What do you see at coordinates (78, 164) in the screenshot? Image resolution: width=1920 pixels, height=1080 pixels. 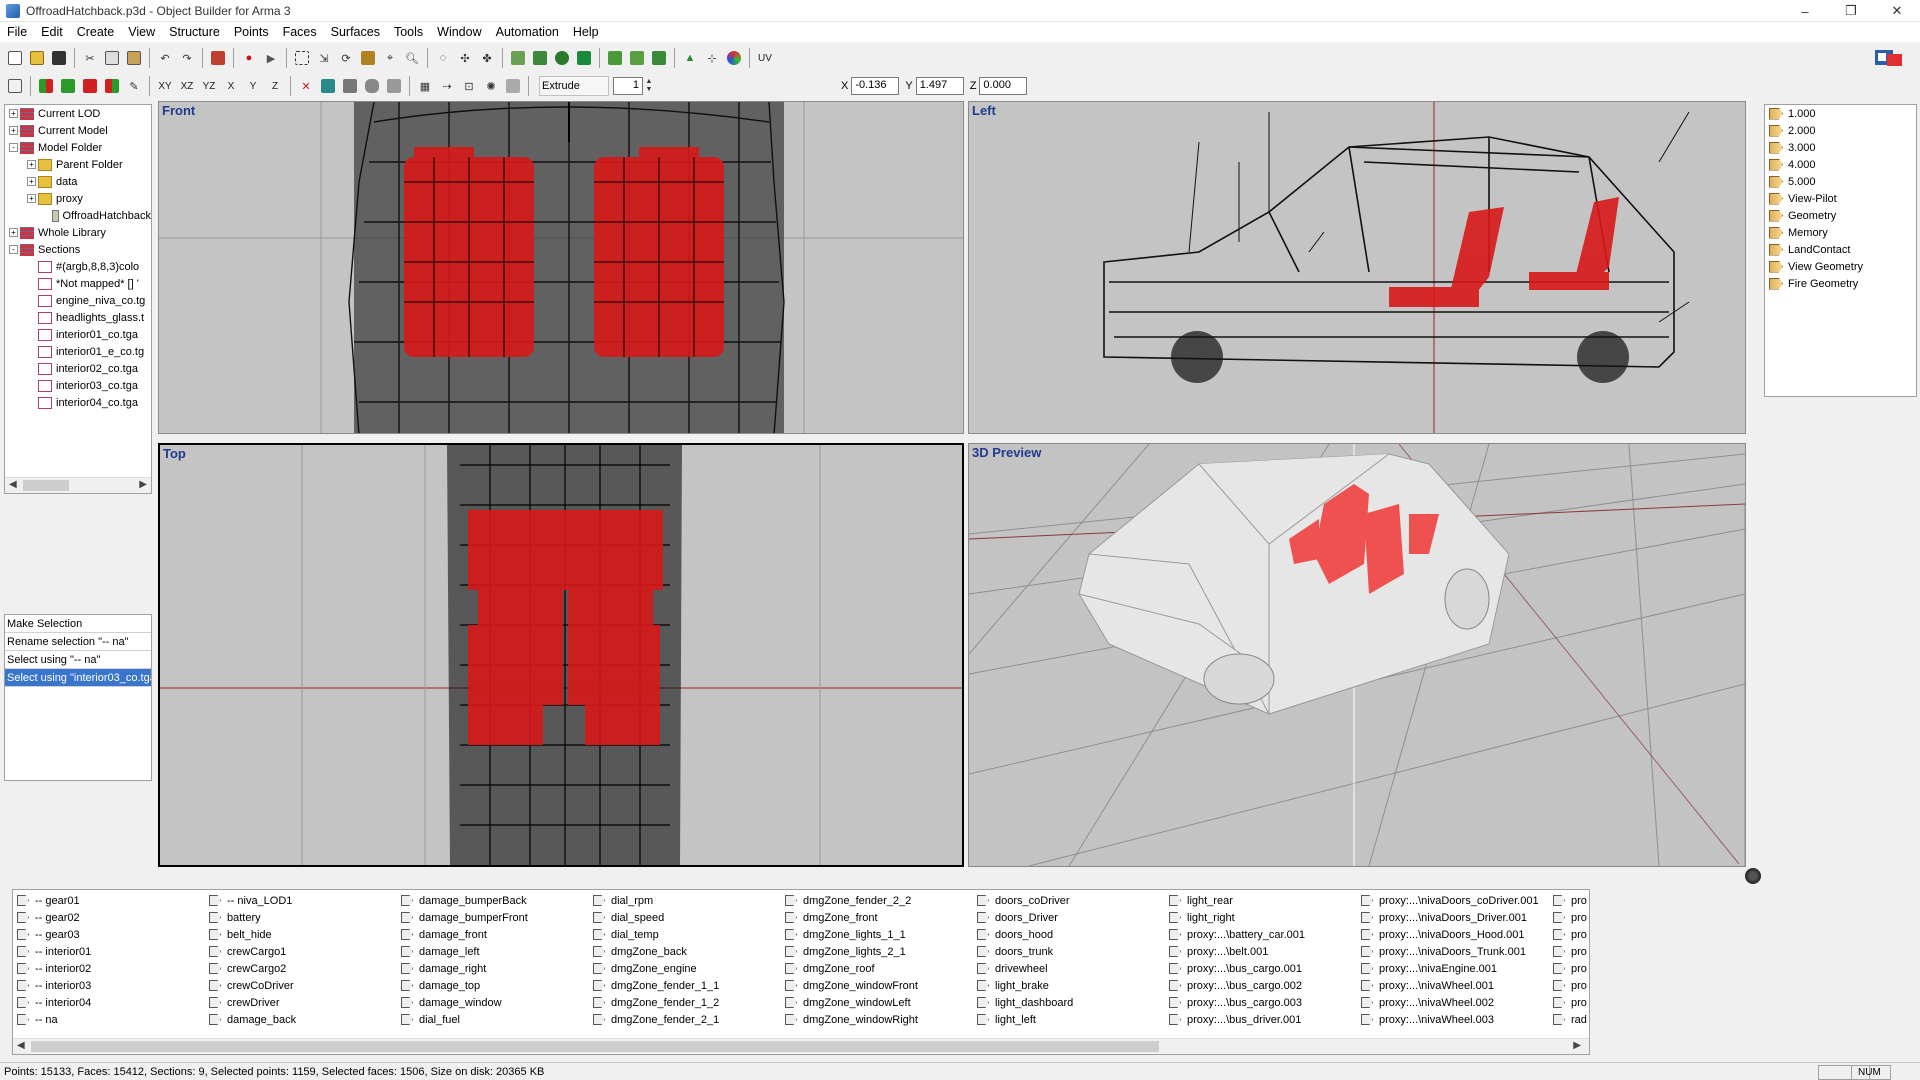 I see `tree-item: + Parent Folder` at bounding box center [78, 164].